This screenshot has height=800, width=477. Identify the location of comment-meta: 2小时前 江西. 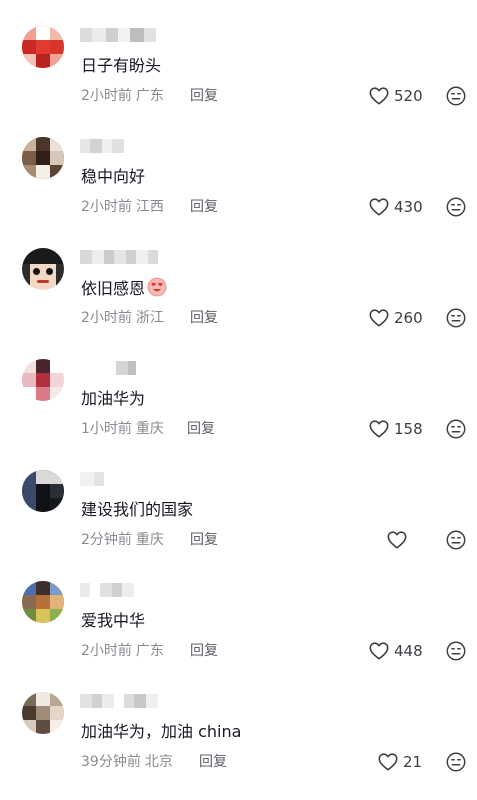
(122, 207).